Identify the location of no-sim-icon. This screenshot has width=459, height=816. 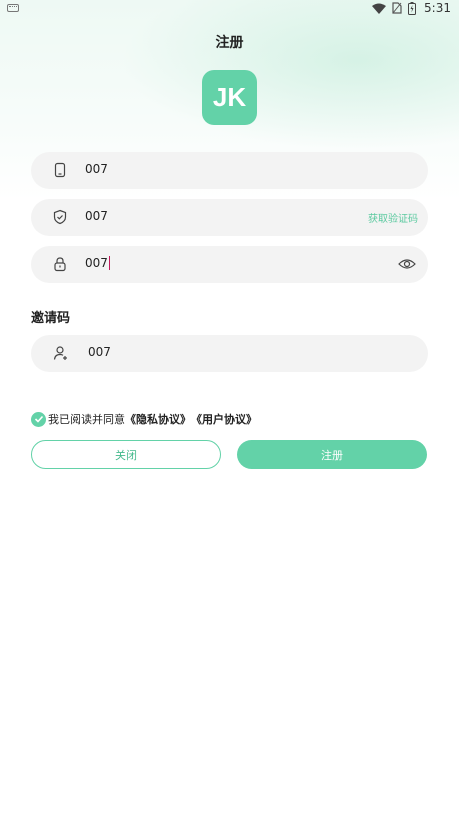
(397, 8).